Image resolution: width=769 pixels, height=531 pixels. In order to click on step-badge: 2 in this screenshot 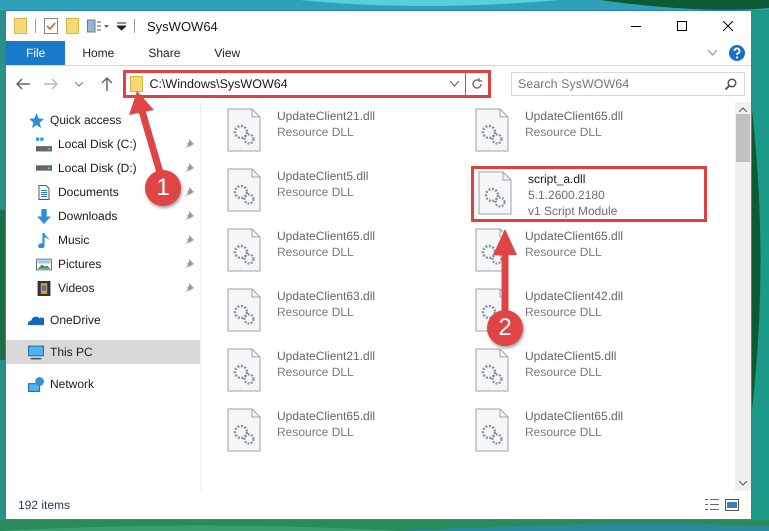, I will do `click(505, 328)`.